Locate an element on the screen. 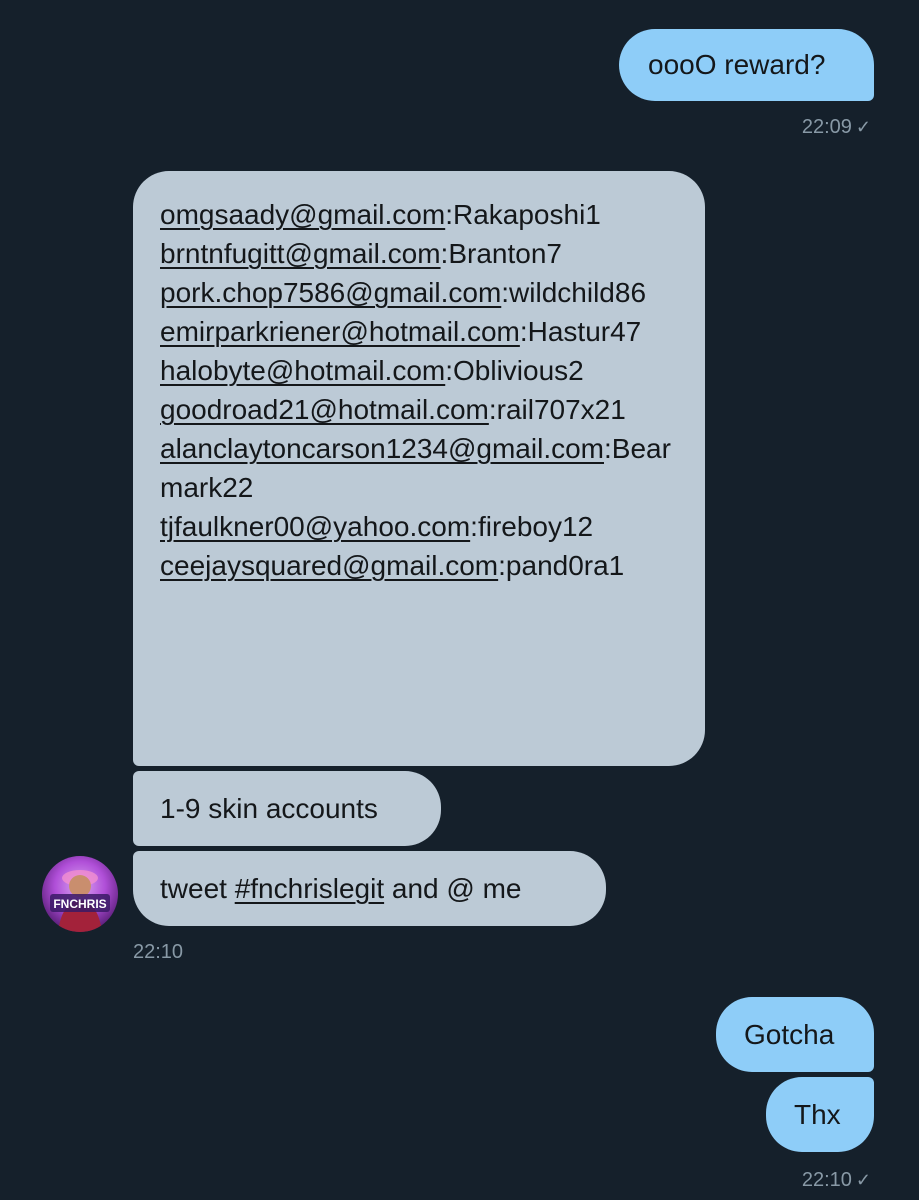 Image resolution: width=919 pixels, height=1200 pixels. message-bubble-outgoing: Thx is located at coordinates (820, 1114).